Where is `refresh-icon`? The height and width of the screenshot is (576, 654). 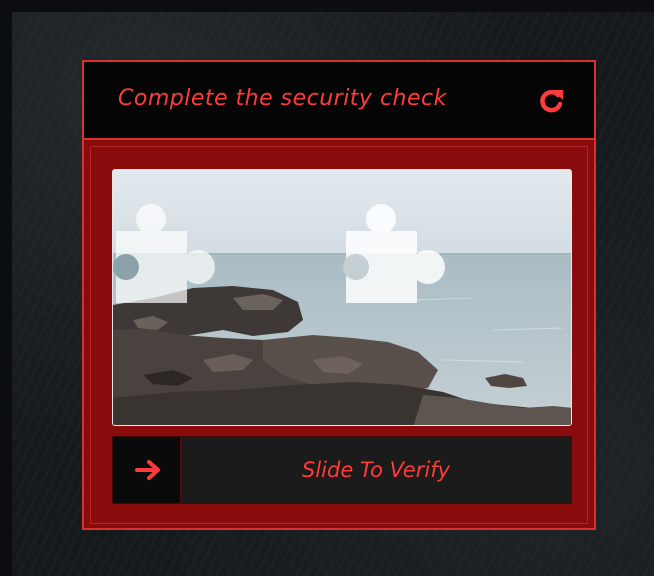 refresh-icon is located at coordinates (551, 101).